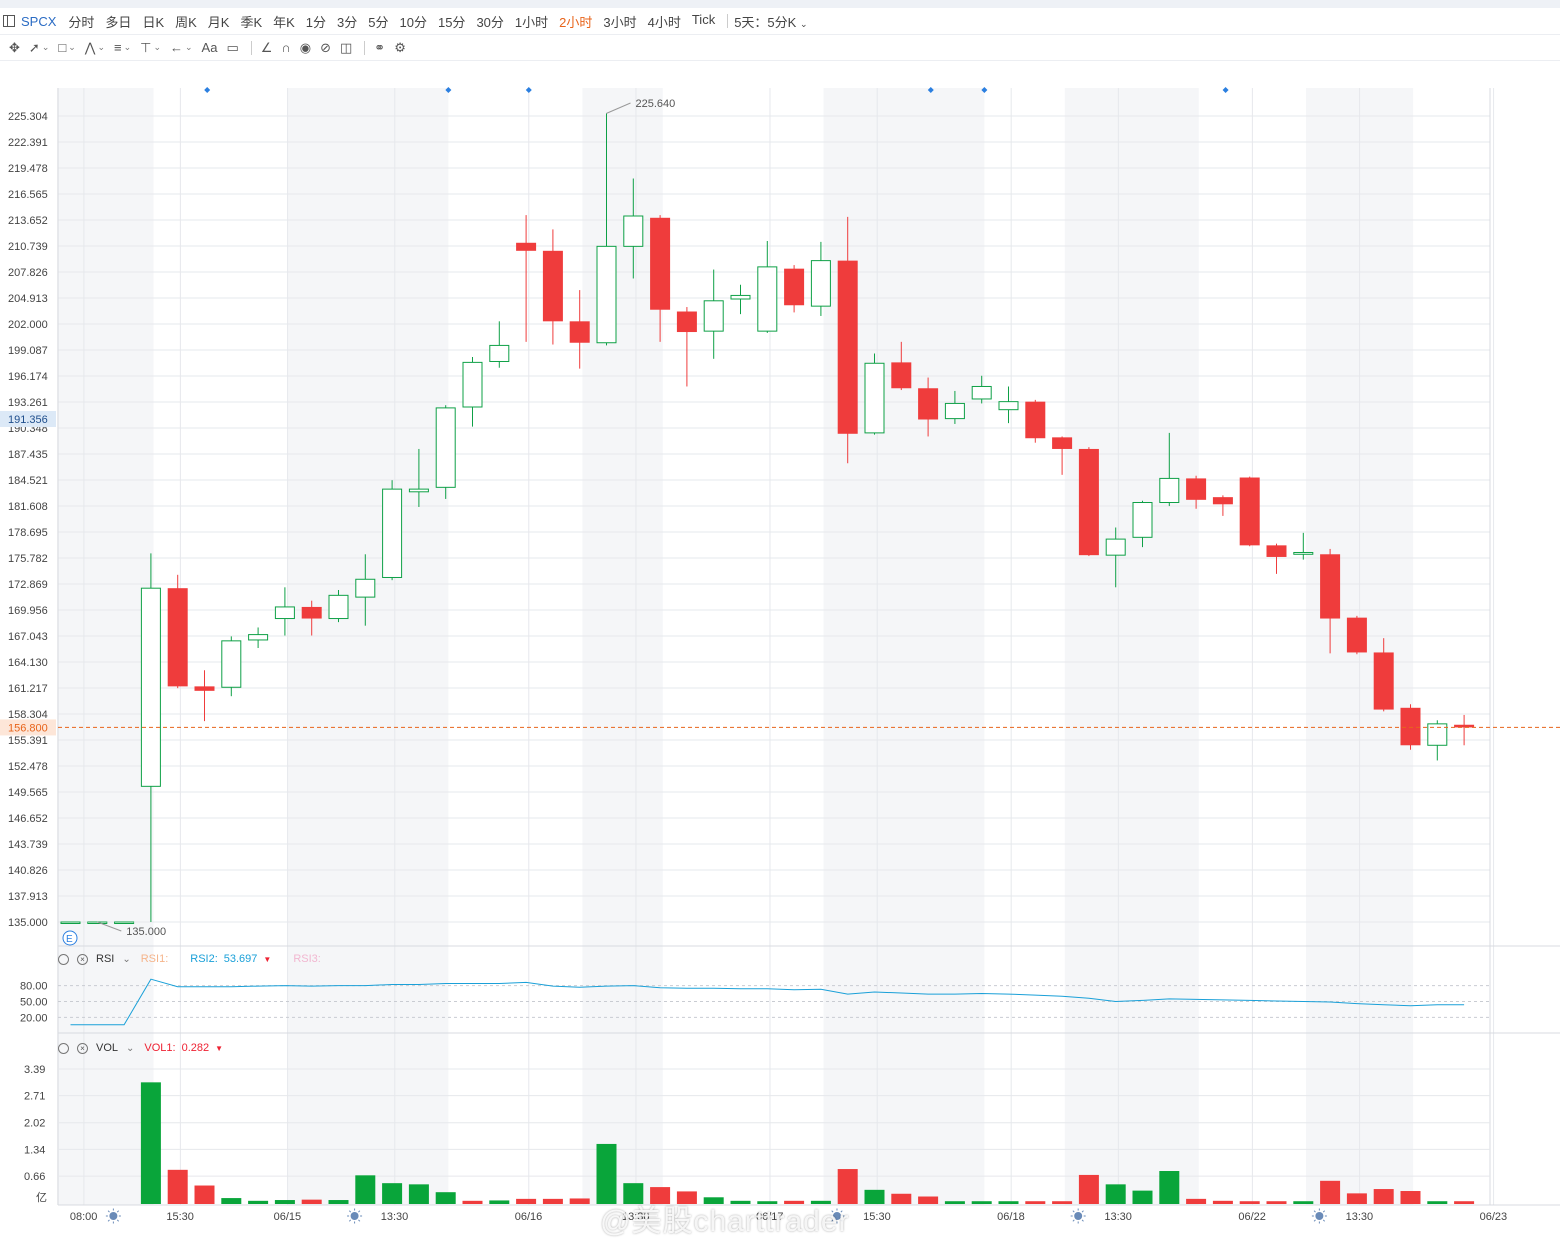  Describe the element at coordinates (181, 47) in the screenshot. I see `arrow-icon: ← ⌄` at that location.